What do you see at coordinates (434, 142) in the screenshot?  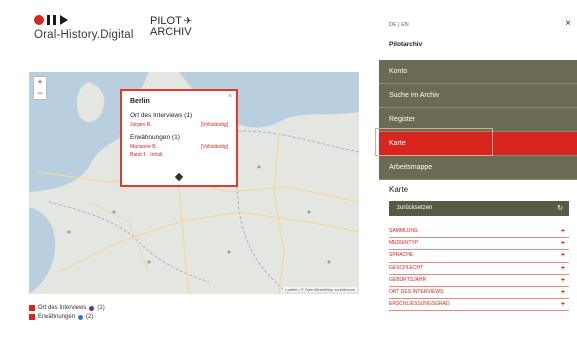 I see `highlight-outline` at bounding box center [434, 142].